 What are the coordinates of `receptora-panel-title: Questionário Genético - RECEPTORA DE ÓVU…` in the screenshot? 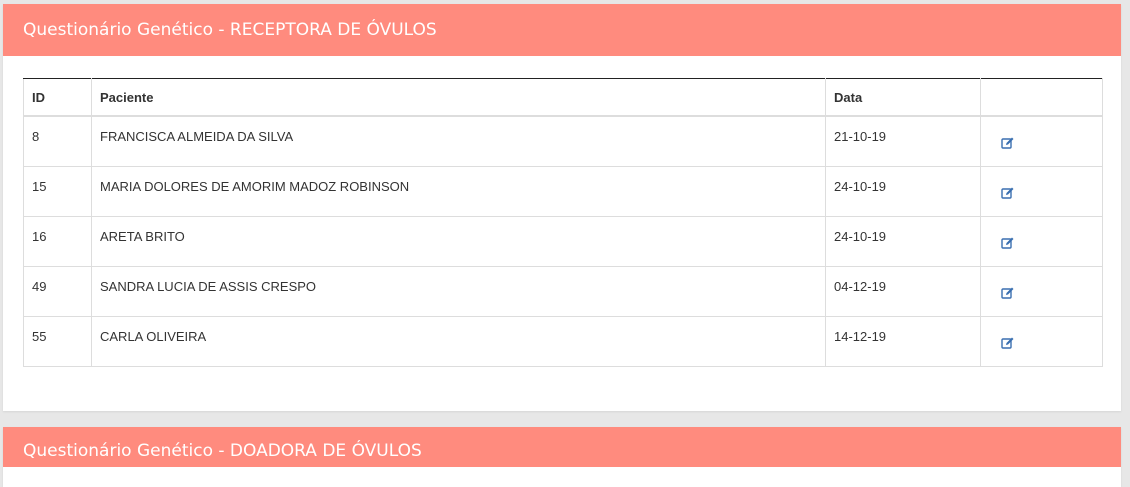 It's located at (562, 30).